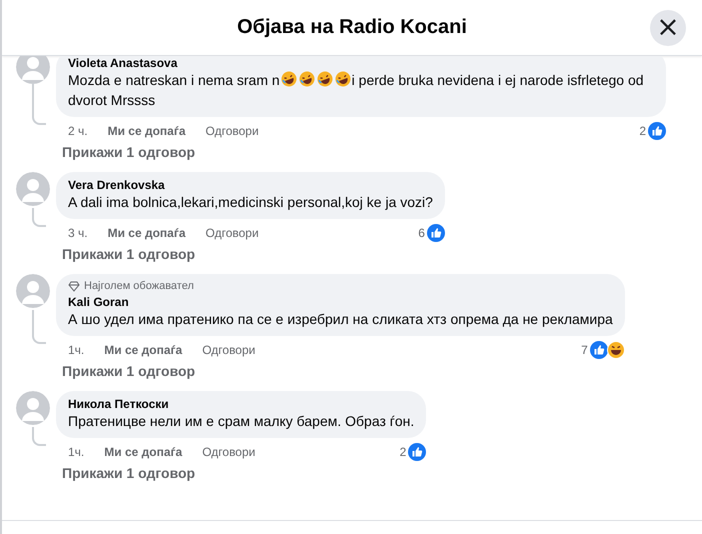  What do you see at coordinates (361, 63) in the screenshot?
I see `comment-author: Violeta Anastasova` at bounding box center [361, 63].